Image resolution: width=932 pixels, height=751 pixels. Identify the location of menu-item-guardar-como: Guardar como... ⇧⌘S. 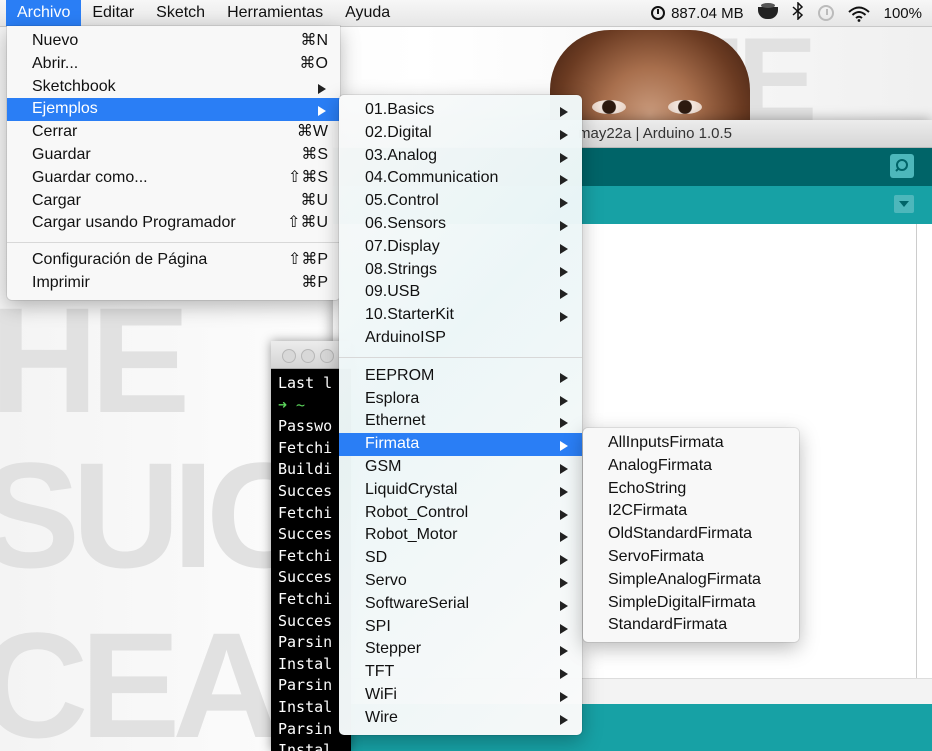
(173, 178).